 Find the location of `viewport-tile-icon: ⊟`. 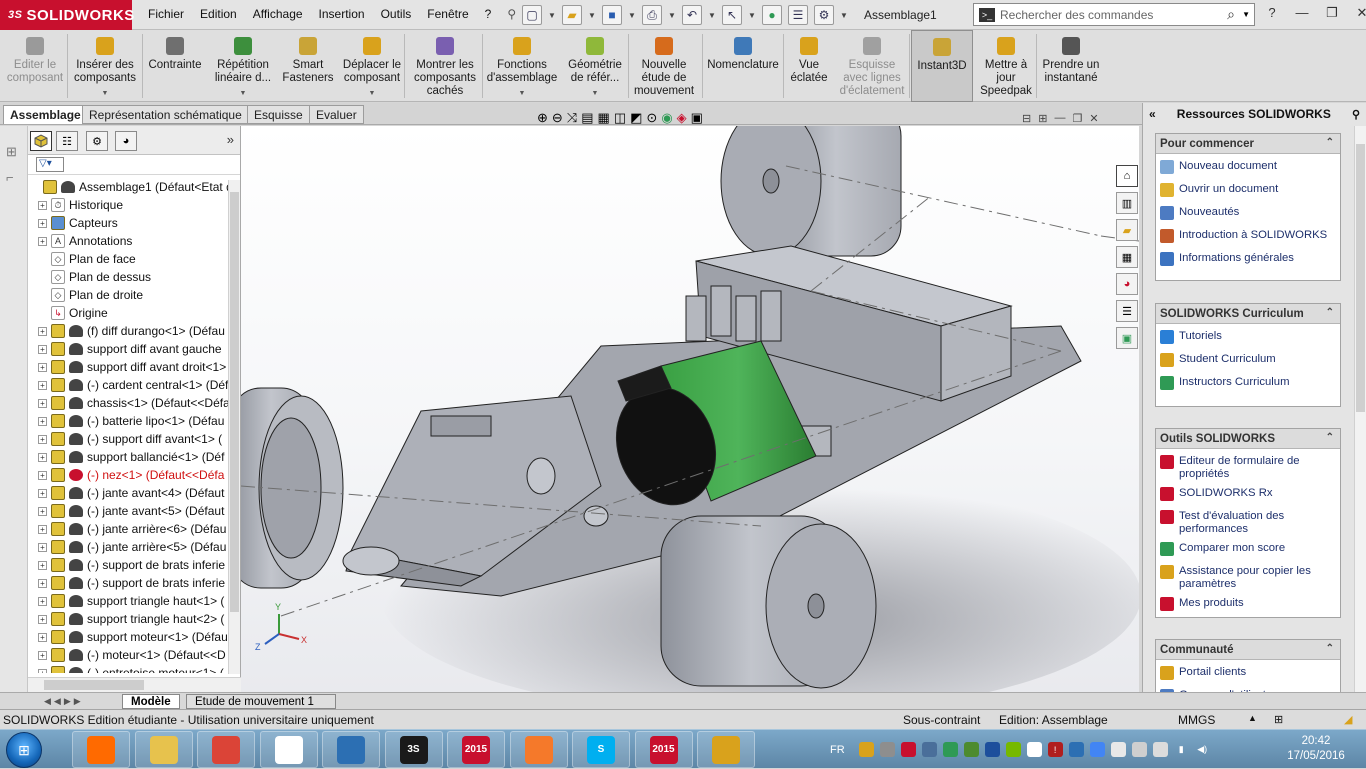

viewport-tile-icon: ⊟ is located at coordinates (1026, 118).